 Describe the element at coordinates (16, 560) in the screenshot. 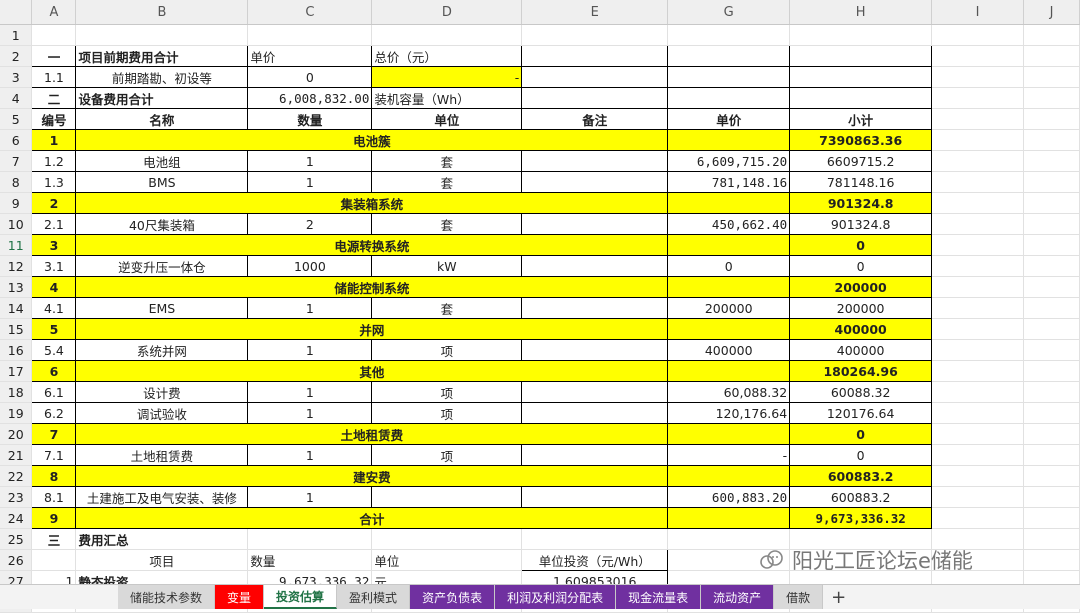

I see `row-header-26: 26` at that location.